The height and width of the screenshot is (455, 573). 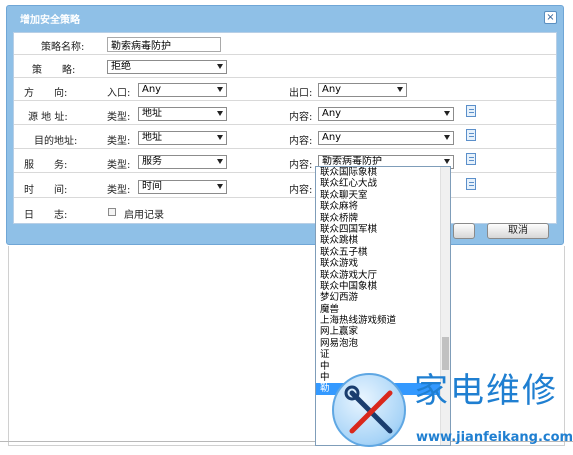 I want to click on enable-log-checkbox, so click(x=112, y=212).